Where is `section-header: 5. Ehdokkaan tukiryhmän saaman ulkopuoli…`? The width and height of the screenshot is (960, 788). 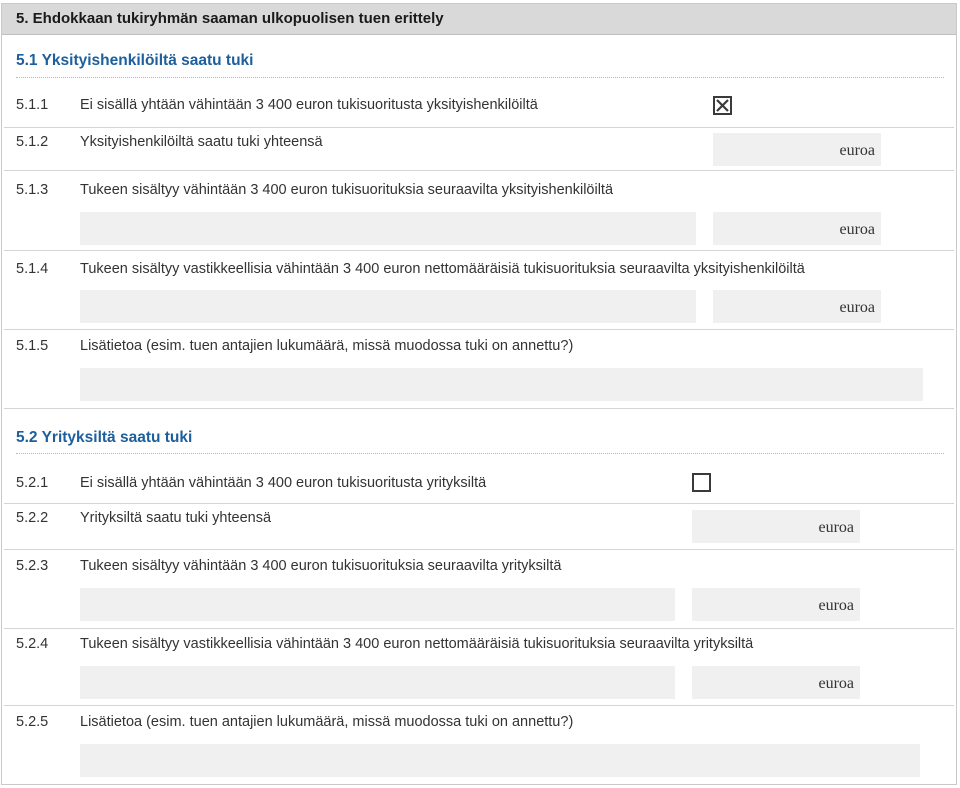
section-header: 5. Ehdokkaan tukiryhmän saaman ulkopuoli… is located at coordinates (479, 19).